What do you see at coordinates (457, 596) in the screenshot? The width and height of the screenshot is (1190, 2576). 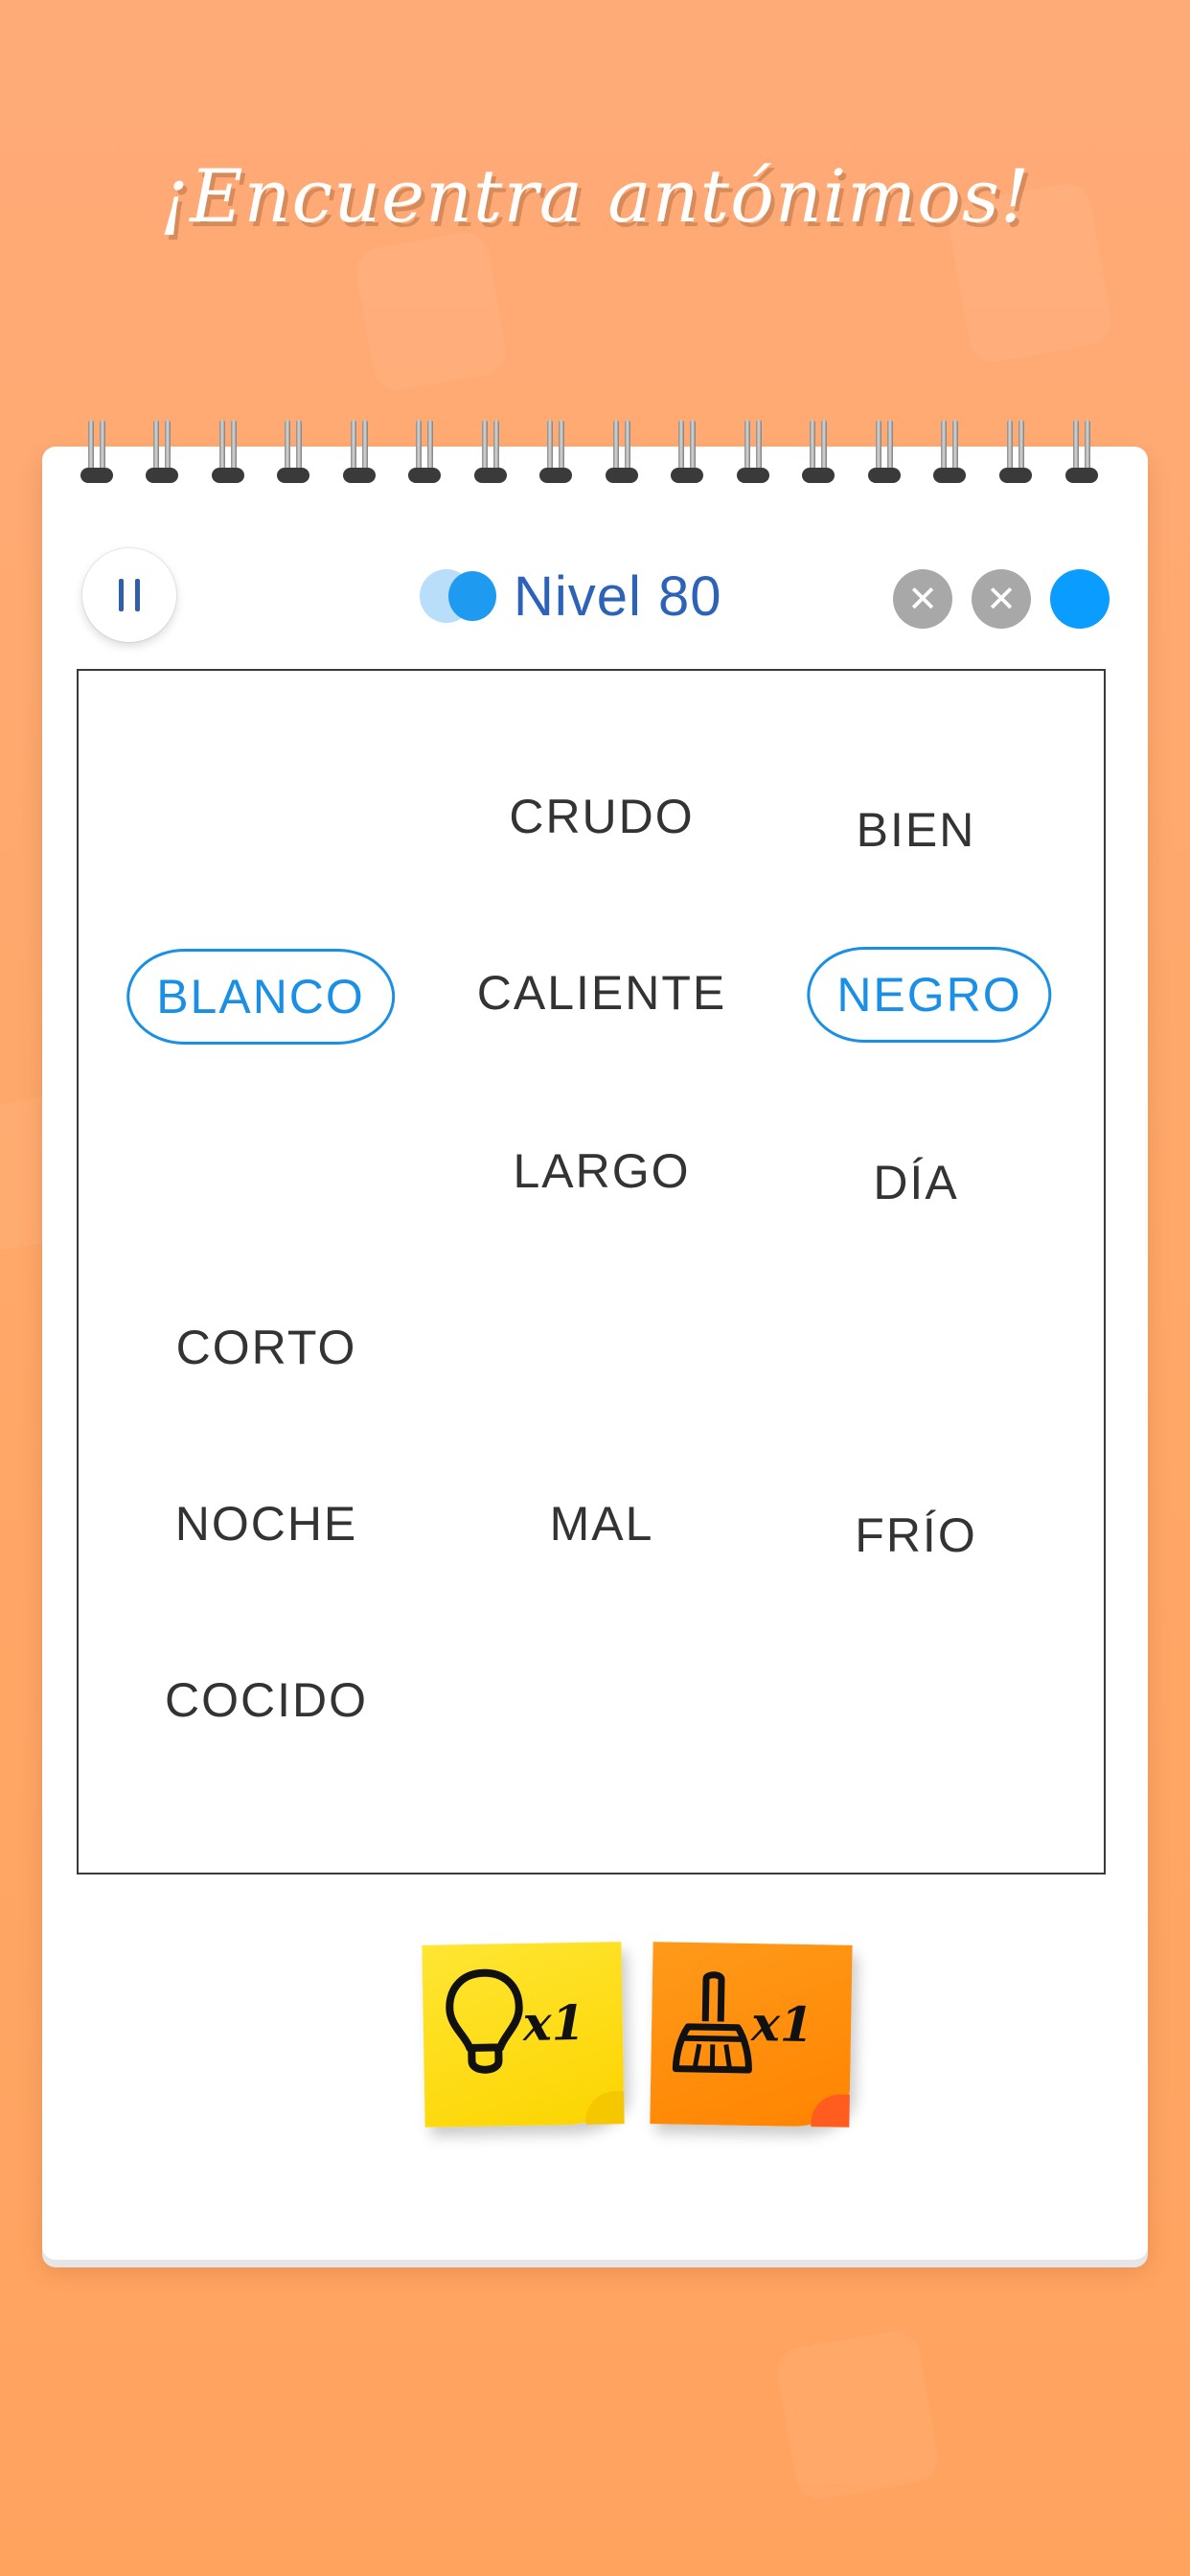 I see `speech-bubbles-icon` at bounding box center [457, 596].